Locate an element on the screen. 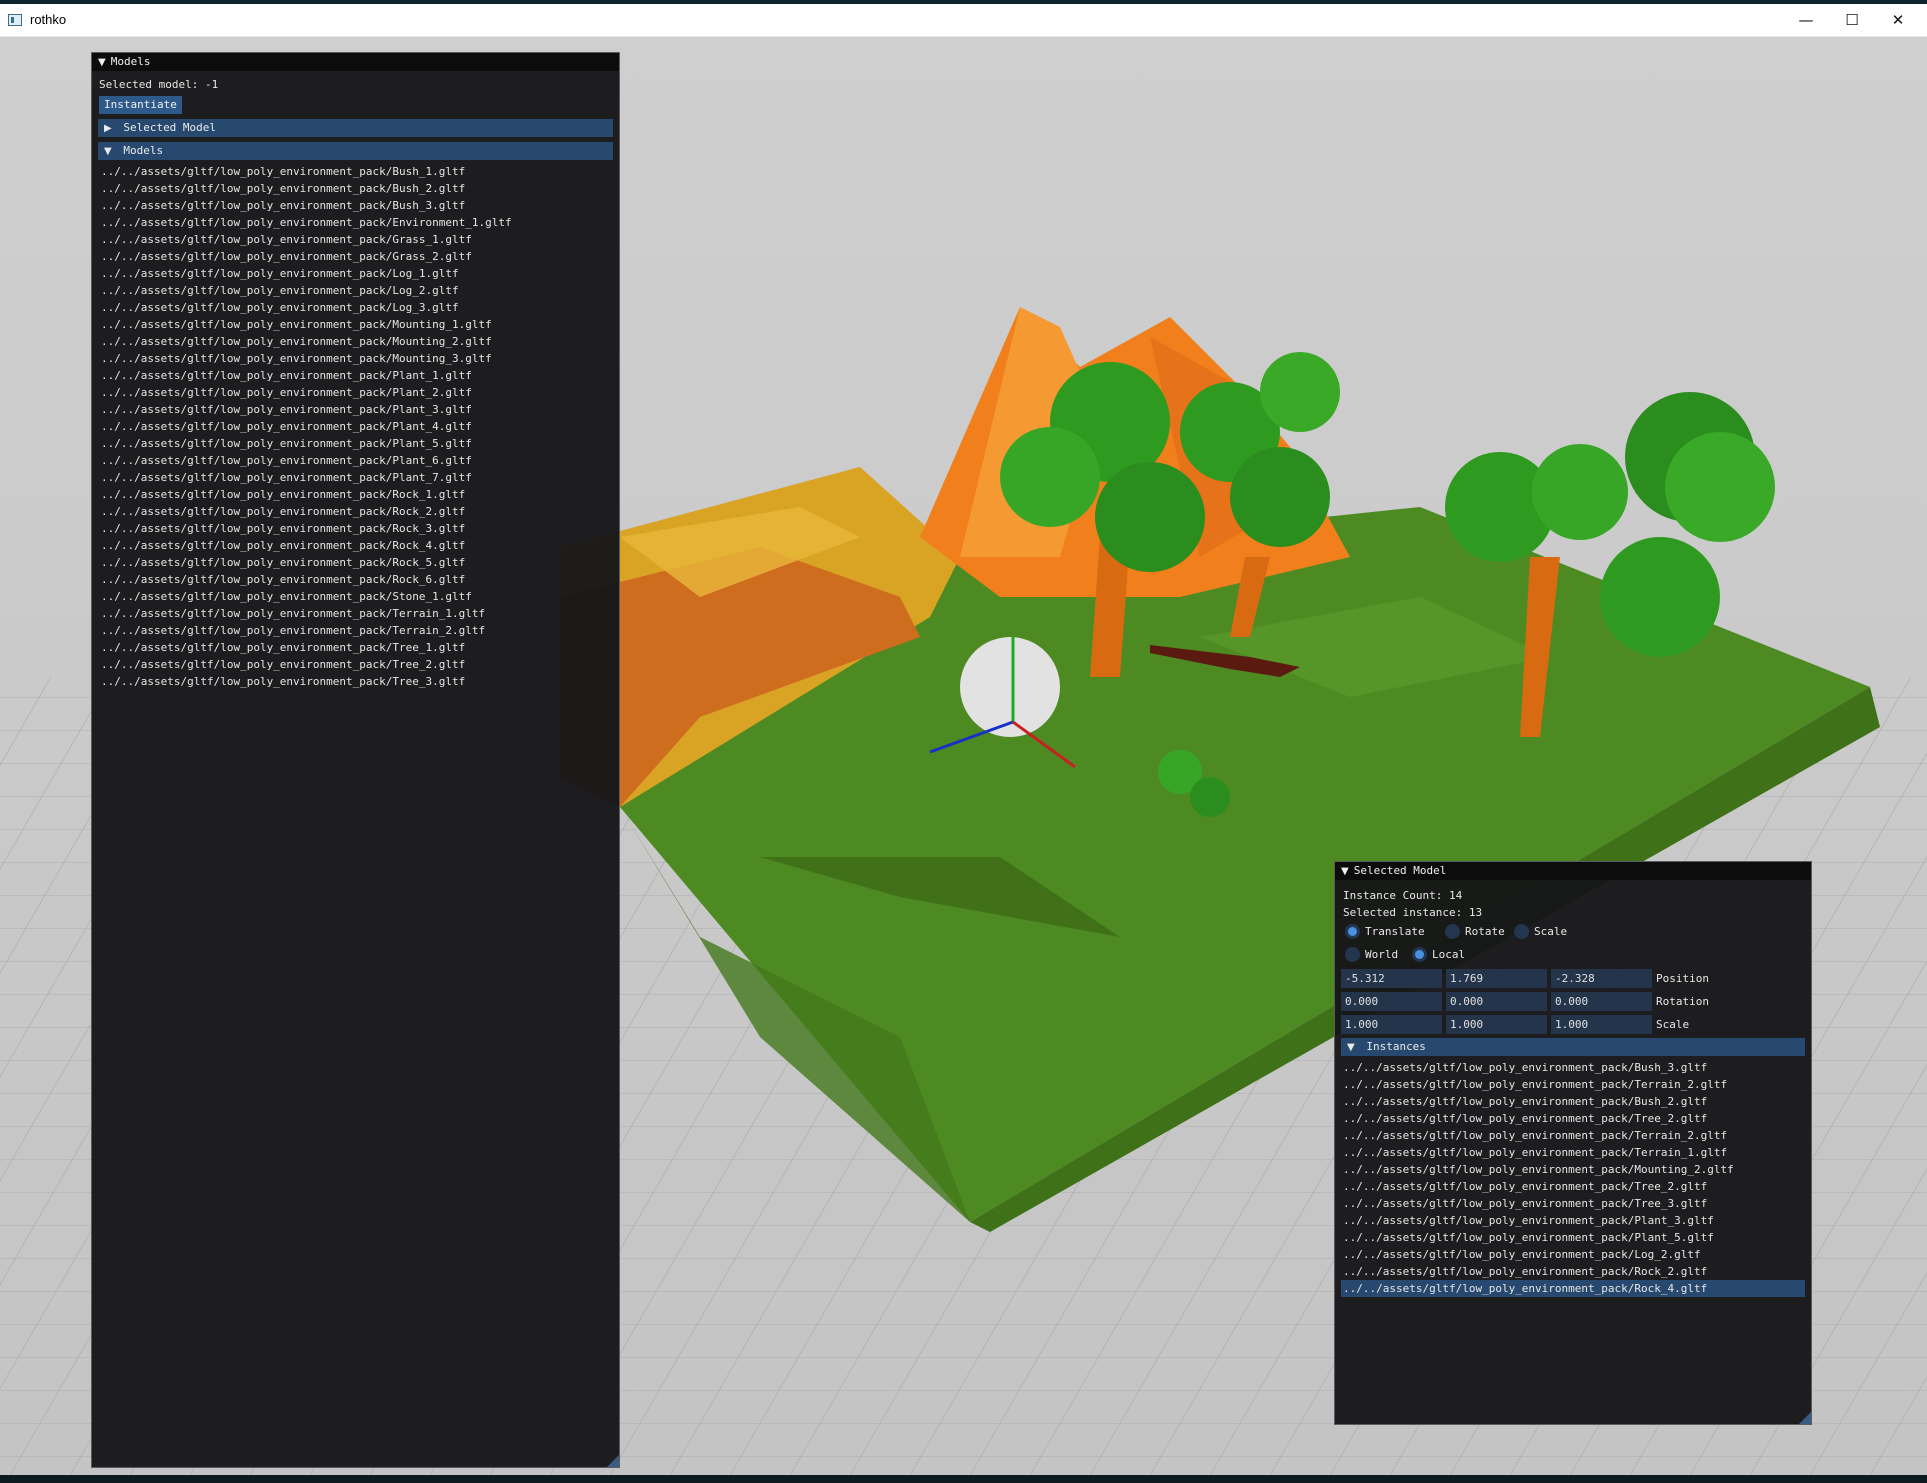 This screenshot has height=1483, width=1927. models-panel-title-bar: ▼ Models is located at coordinates (355, 62).